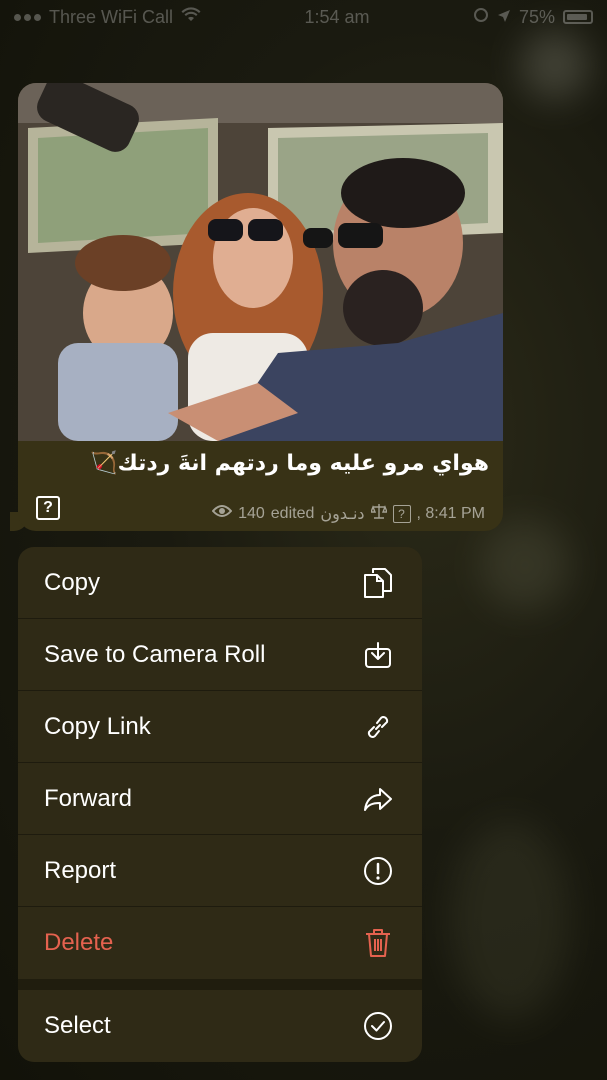 The width and height of the screenshot is (607, 1080). I want to click on menu-item-delete: Delete, so click(220, 943).